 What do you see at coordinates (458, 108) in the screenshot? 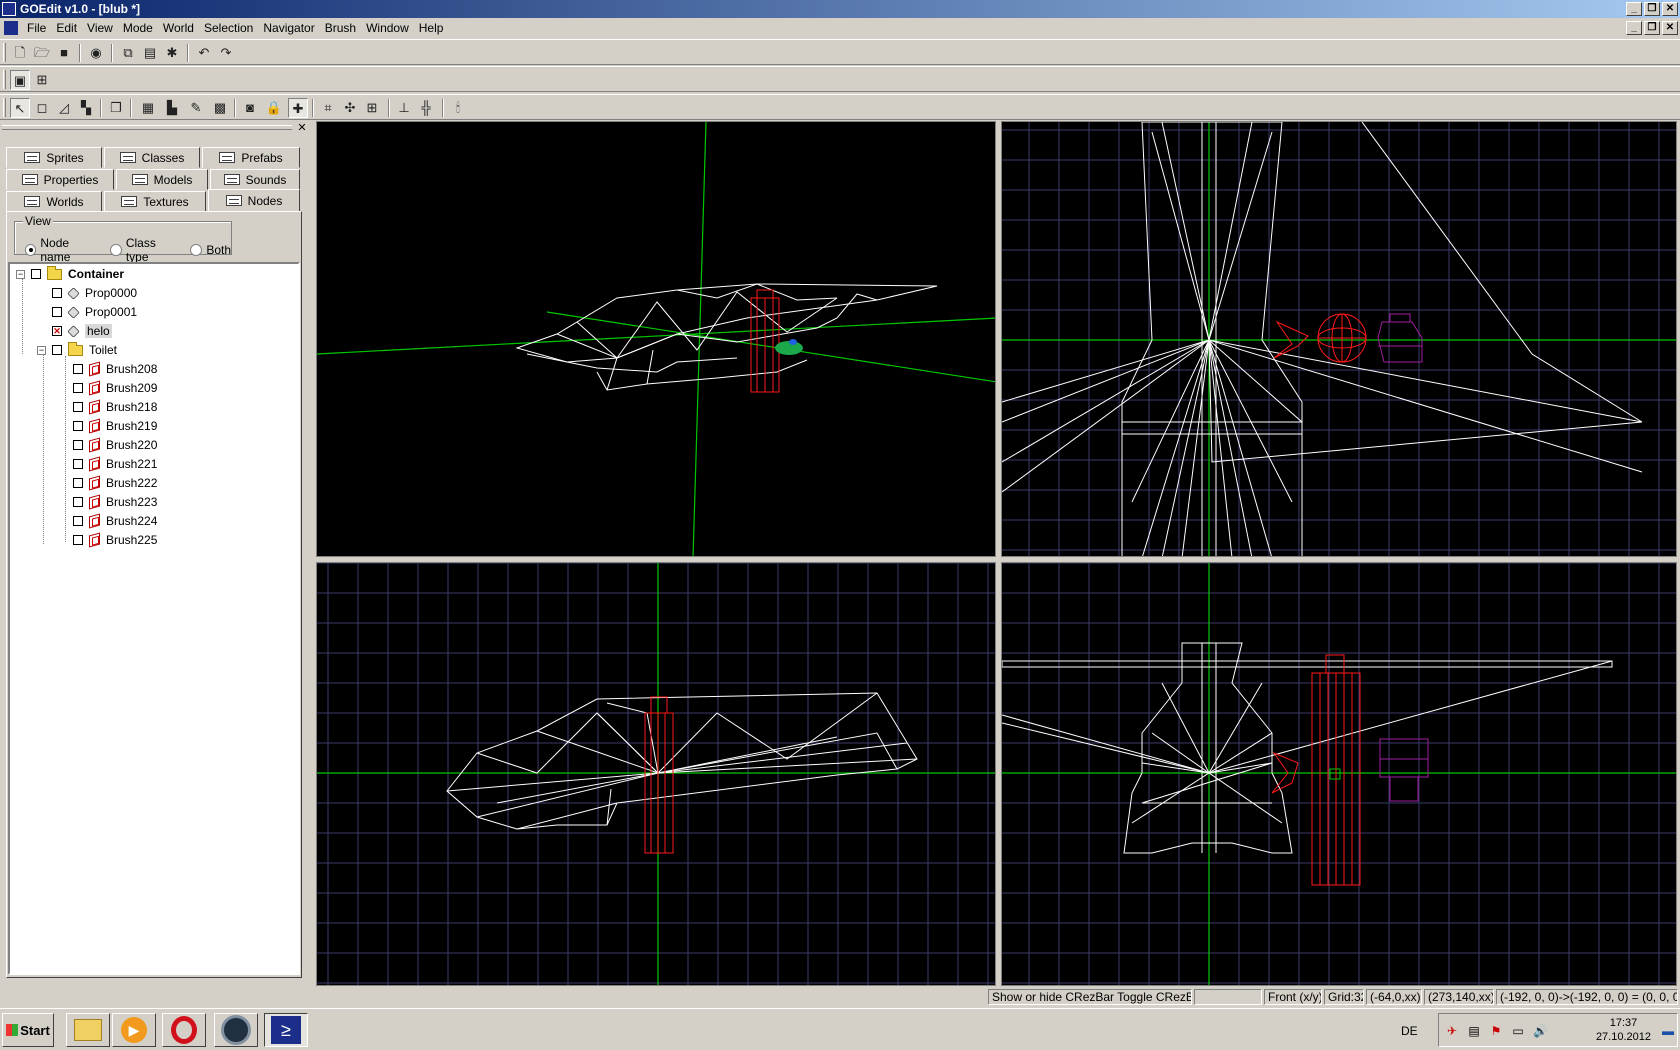
I see `light-icon: 🕯` at bounding box center [458, 108].